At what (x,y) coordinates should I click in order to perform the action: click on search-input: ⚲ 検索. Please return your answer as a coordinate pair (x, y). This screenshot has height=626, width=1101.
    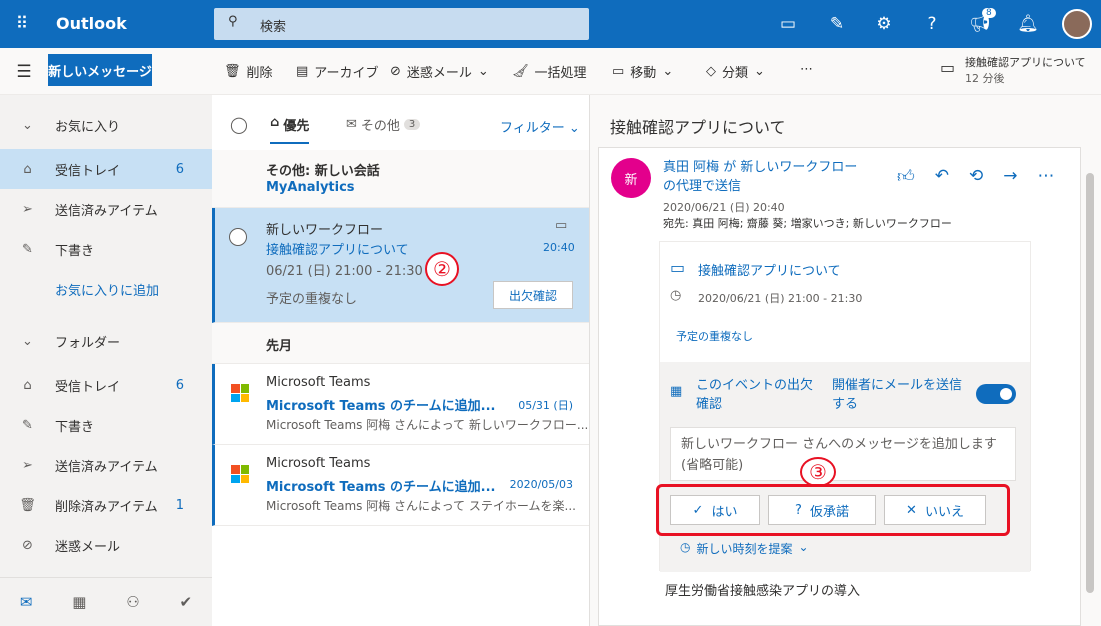
    Looking at the image, I should click on (401, 24).